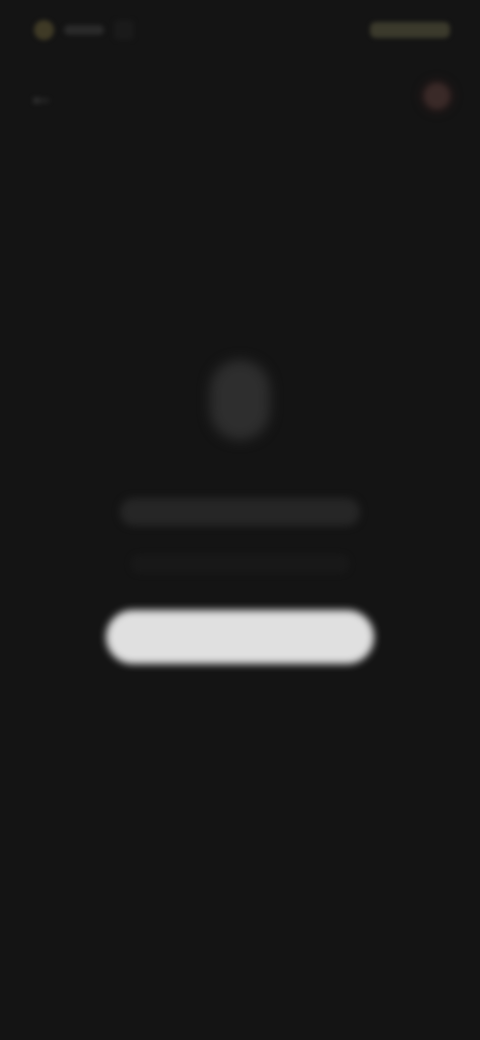 The height and width of the screenshot is (1040, 480). I want to click on status-right, so click(405, 30).